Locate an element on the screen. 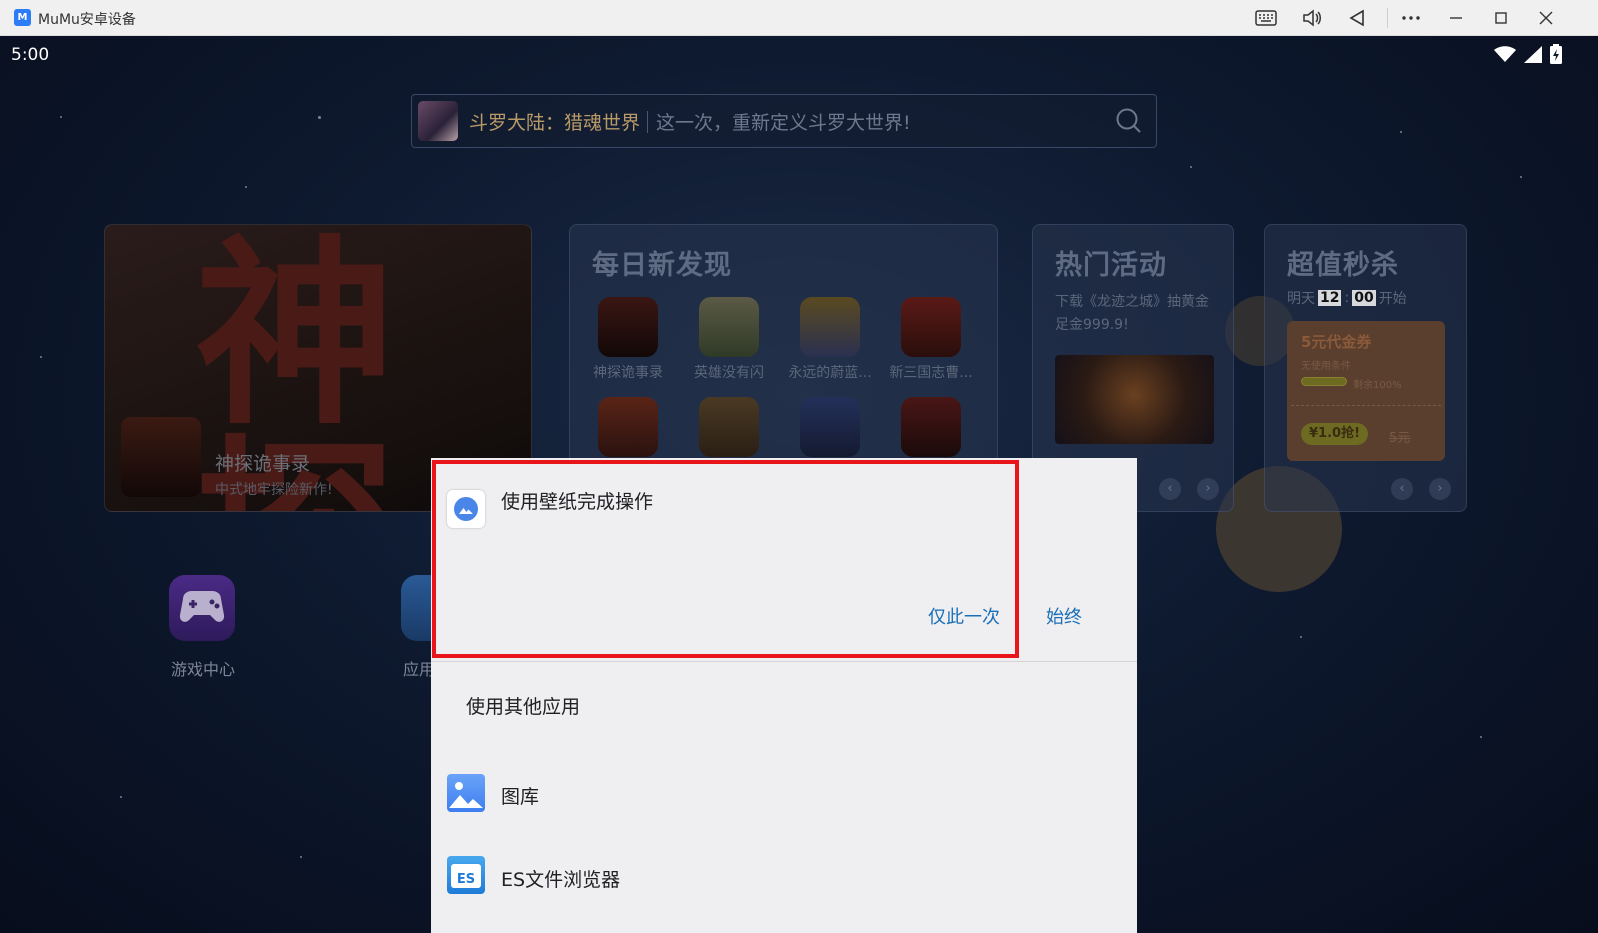 The image size is (1598, 933). search-game-name: 斗罗大陆：猎魂世界 is located at coordinates (555, 123).